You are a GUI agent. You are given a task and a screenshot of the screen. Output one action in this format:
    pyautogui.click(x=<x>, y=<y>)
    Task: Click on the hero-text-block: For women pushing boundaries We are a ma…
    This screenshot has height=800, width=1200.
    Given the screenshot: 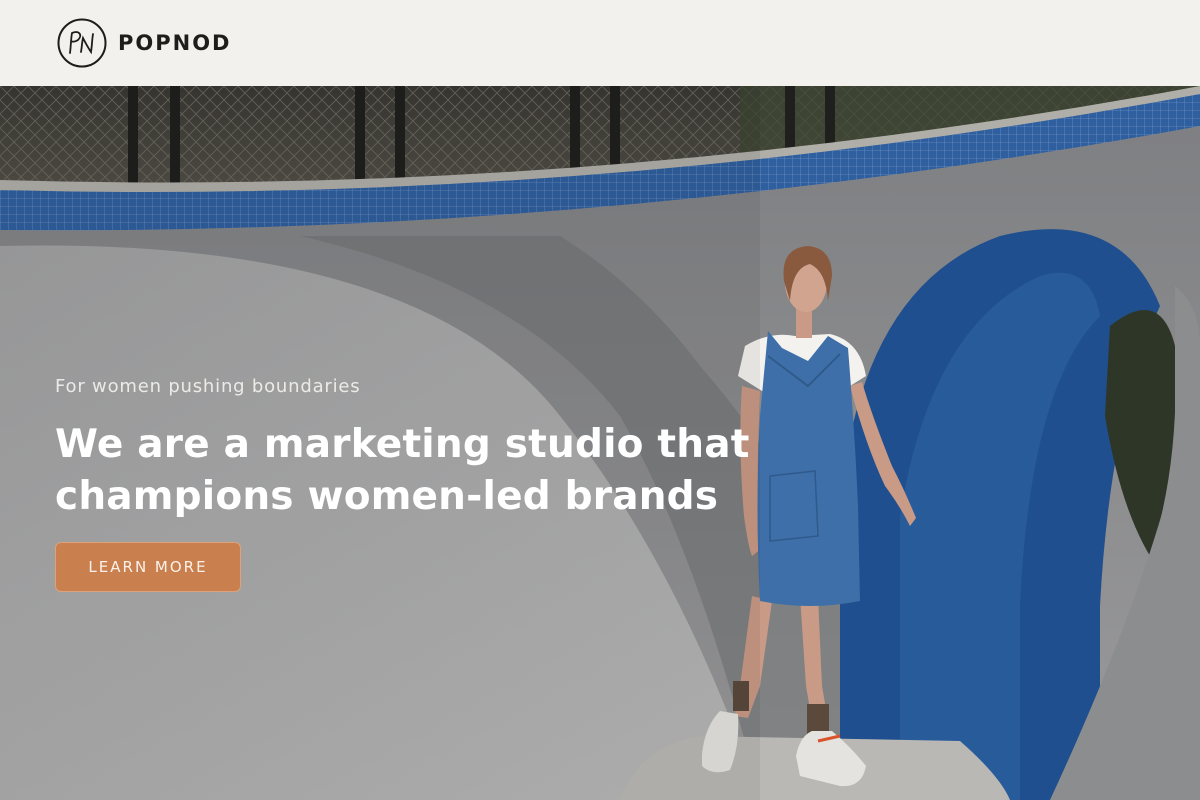 What is the action you would take?
    pyautogui.click(x=405, y=449)
    